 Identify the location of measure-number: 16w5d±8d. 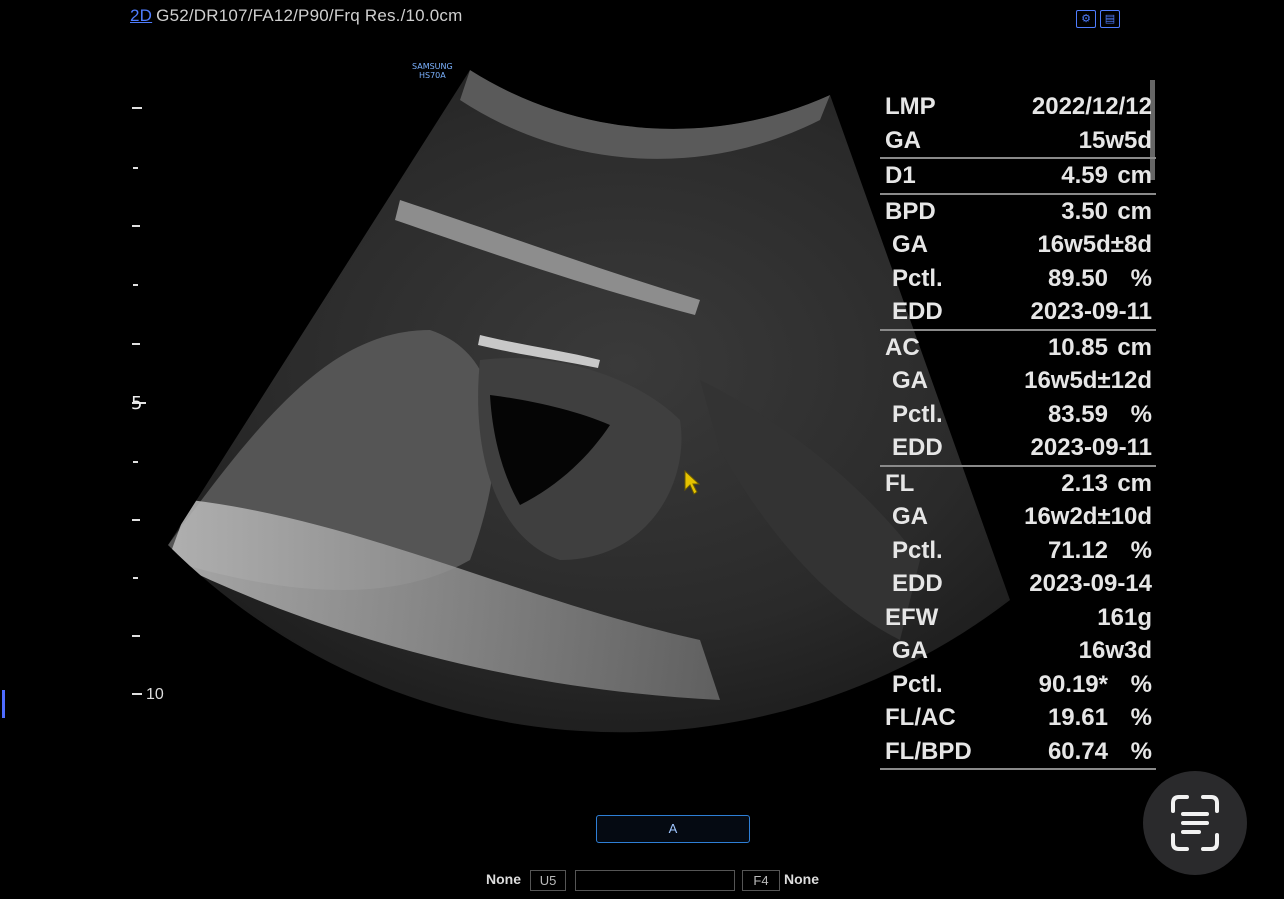
(1094, 244).